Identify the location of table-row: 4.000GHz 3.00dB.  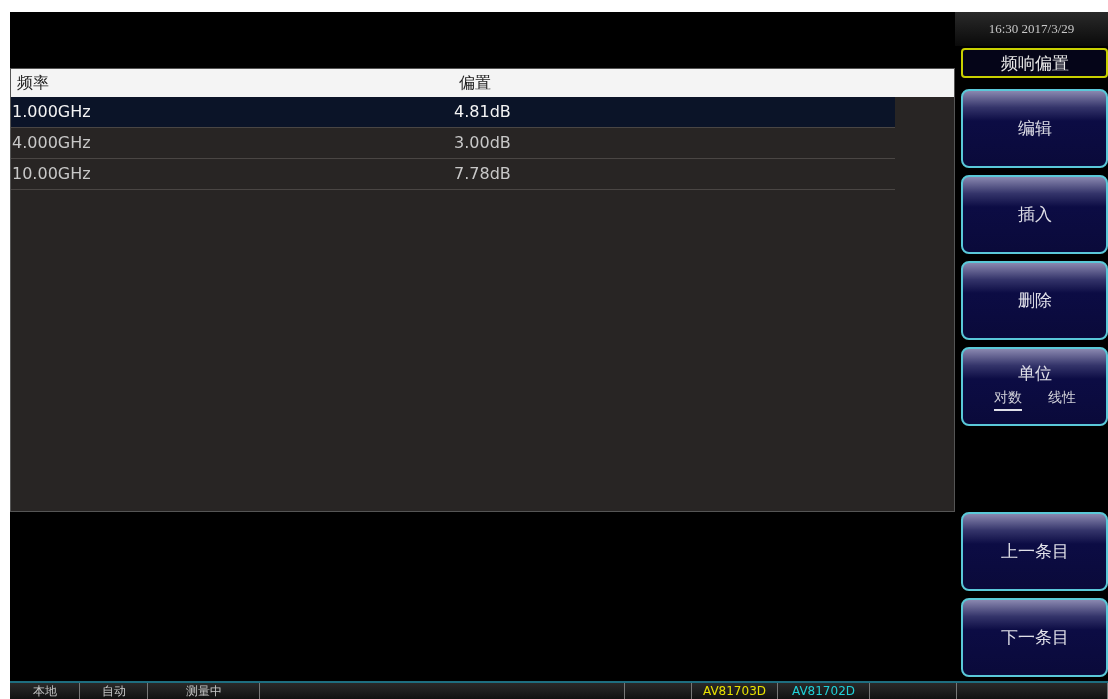
(453, 143).